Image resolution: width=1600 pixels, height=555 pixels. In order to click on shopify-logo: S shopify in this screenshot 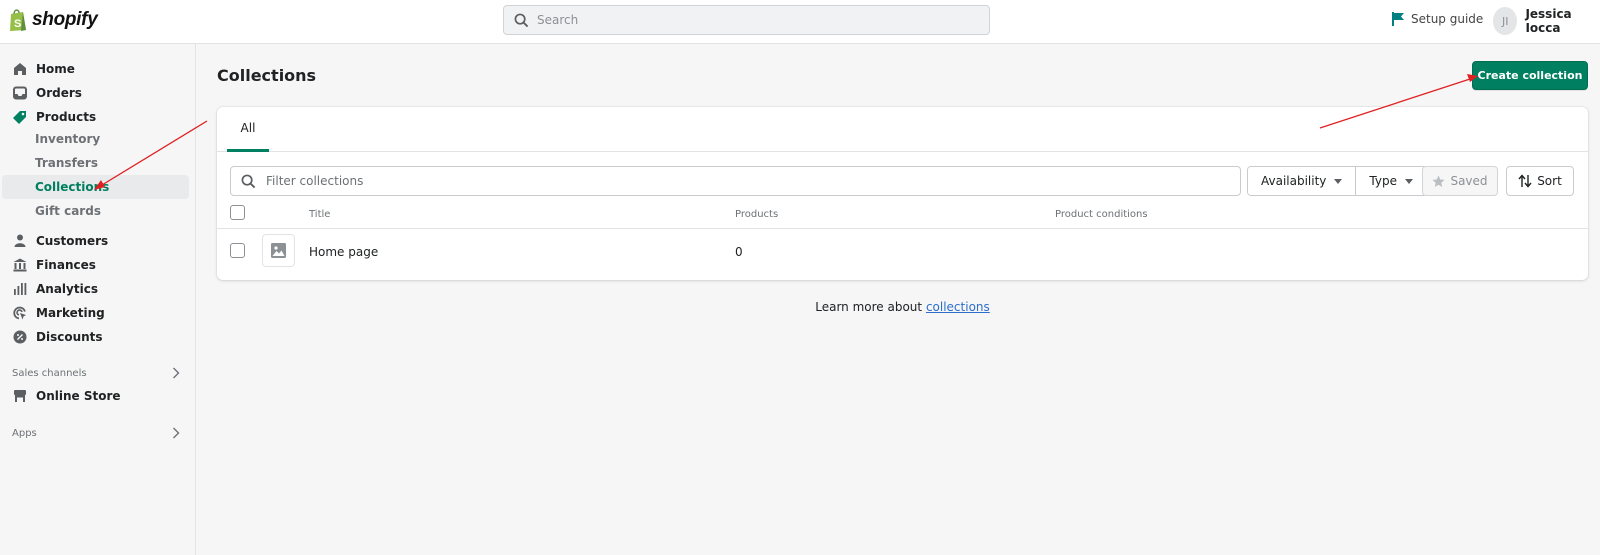, I will do `click(53, 20)`.